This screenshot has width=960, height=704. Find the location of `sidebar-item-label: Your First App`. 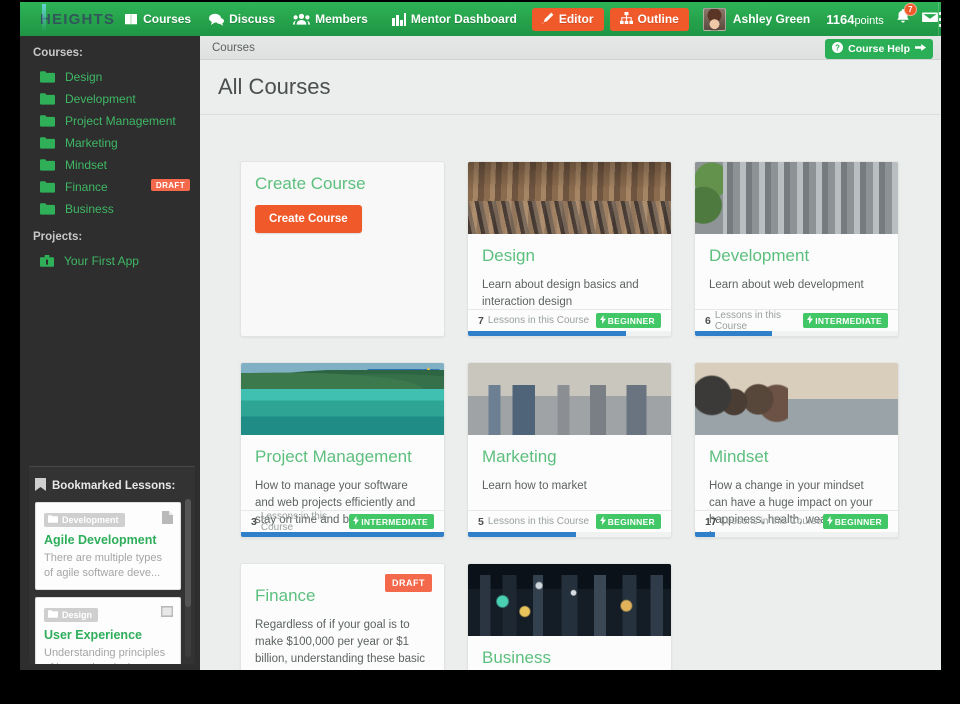

sidebar-item-label: Your First App is located at coordinates (101, 261).